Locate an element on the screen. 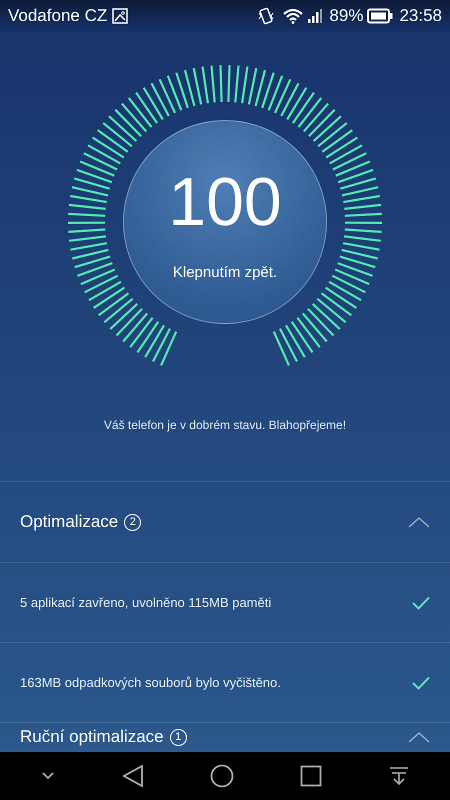 The width and height of the screenshot is (450, 800). home-icon is located at coordinates (222, 776).